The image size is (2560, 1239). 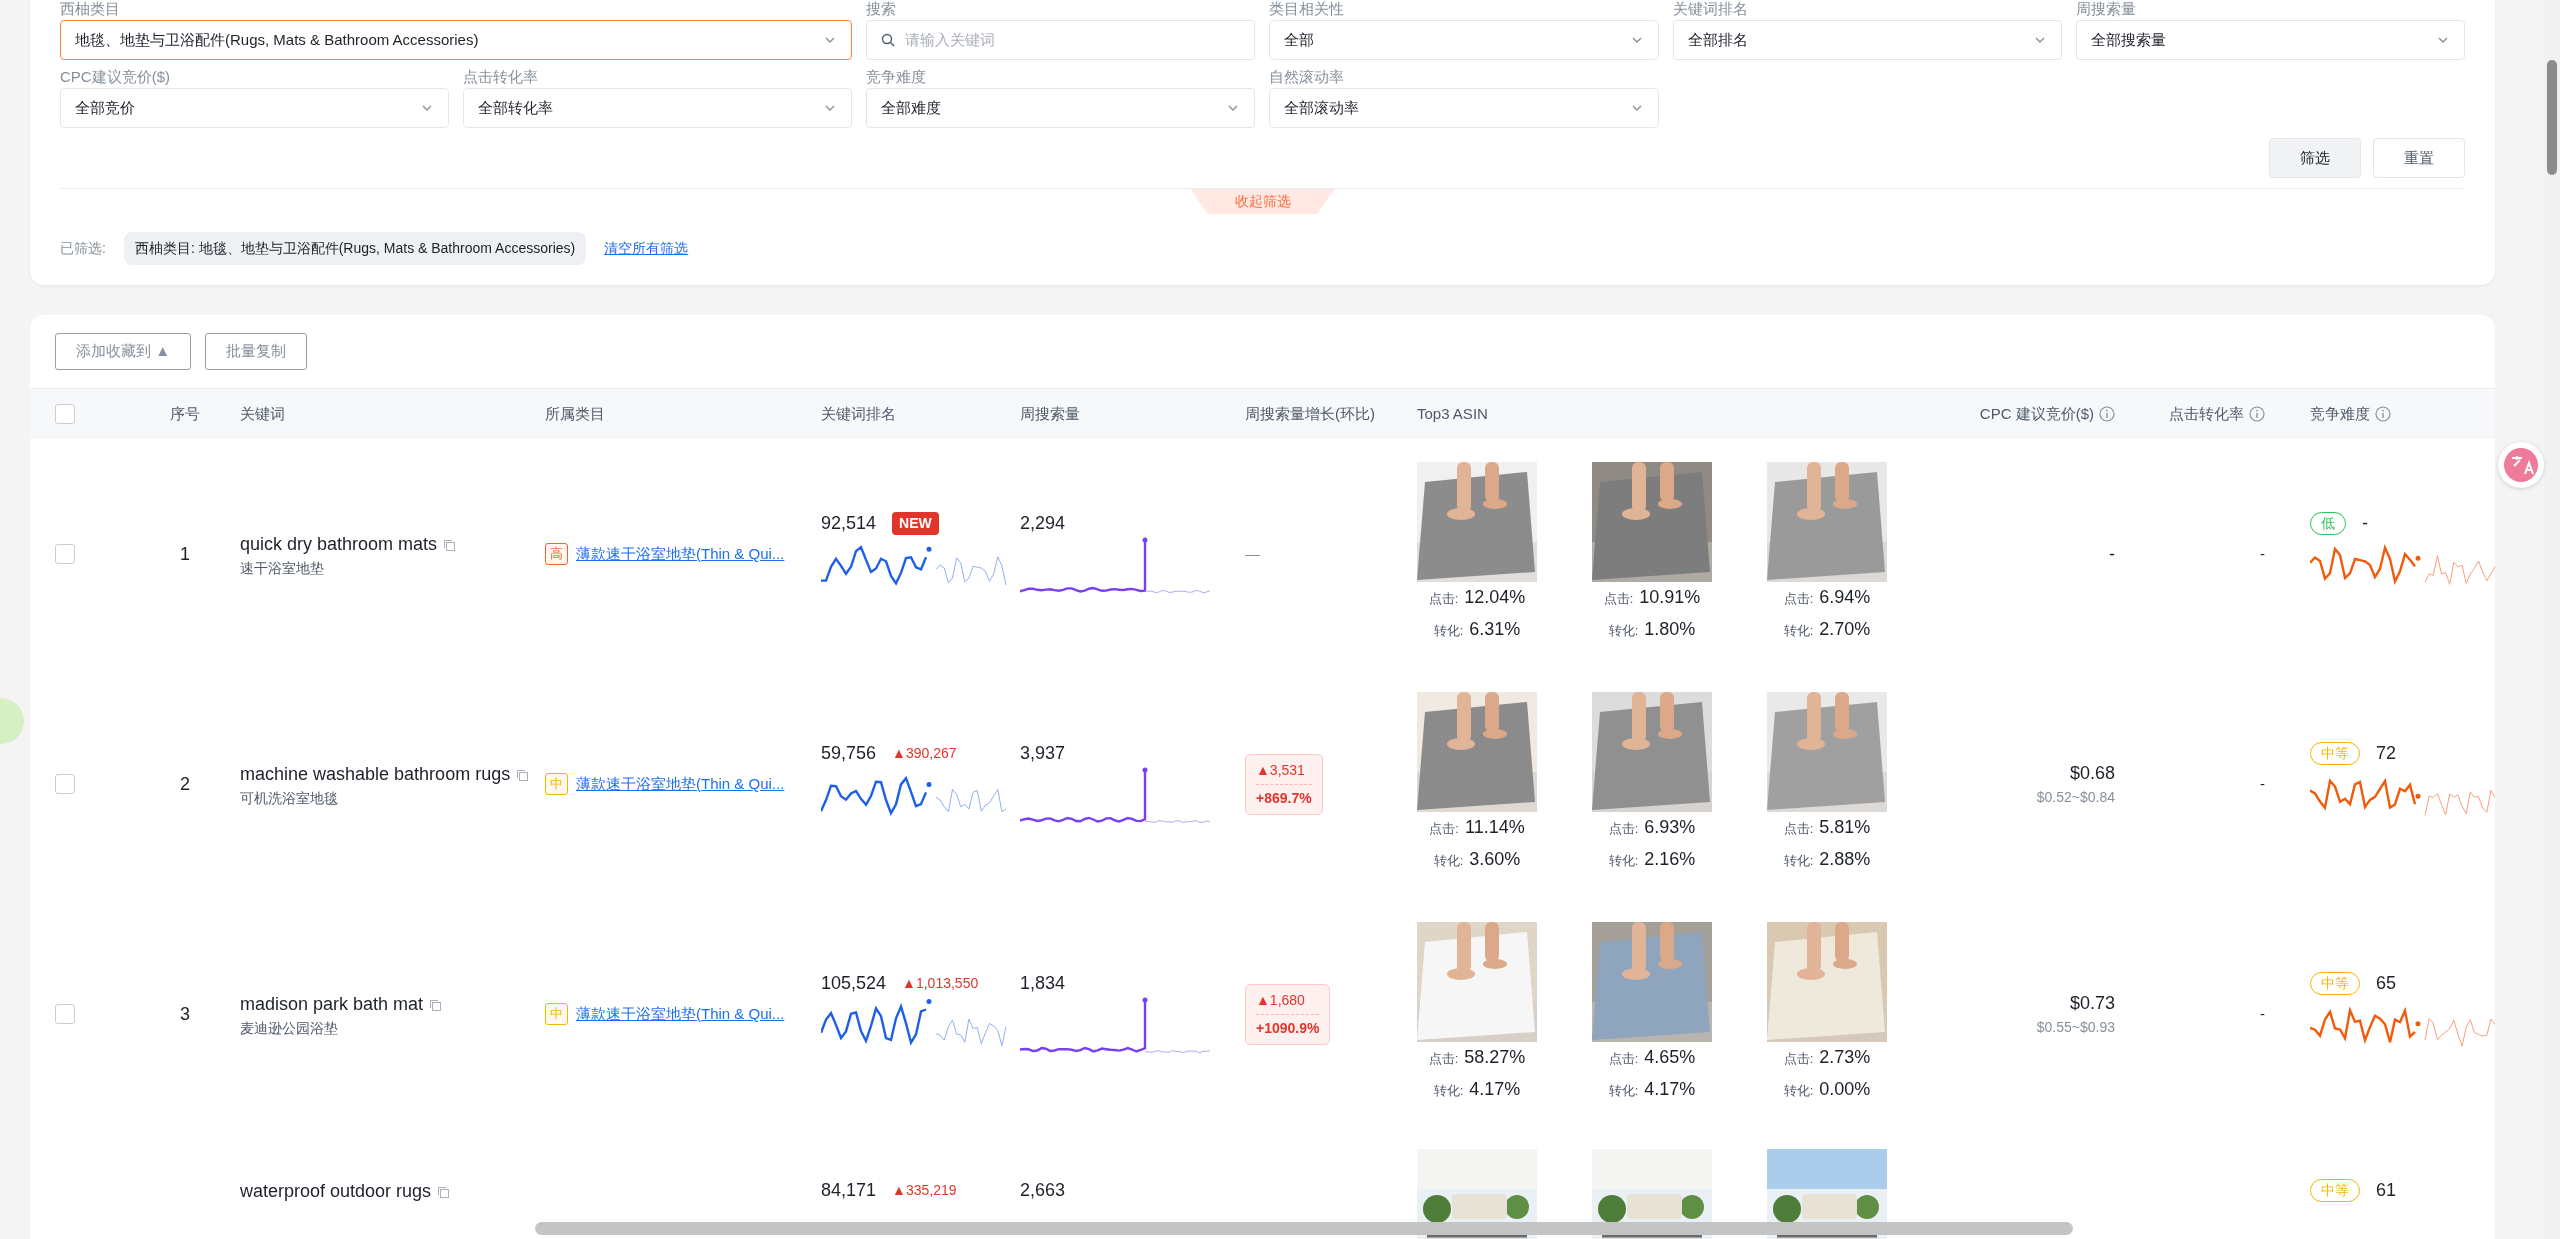 What do you see at coordinates (1845, 597) in the screenshot?
I see `click-rate: 6.94%` at bounding box center [1845, 597].